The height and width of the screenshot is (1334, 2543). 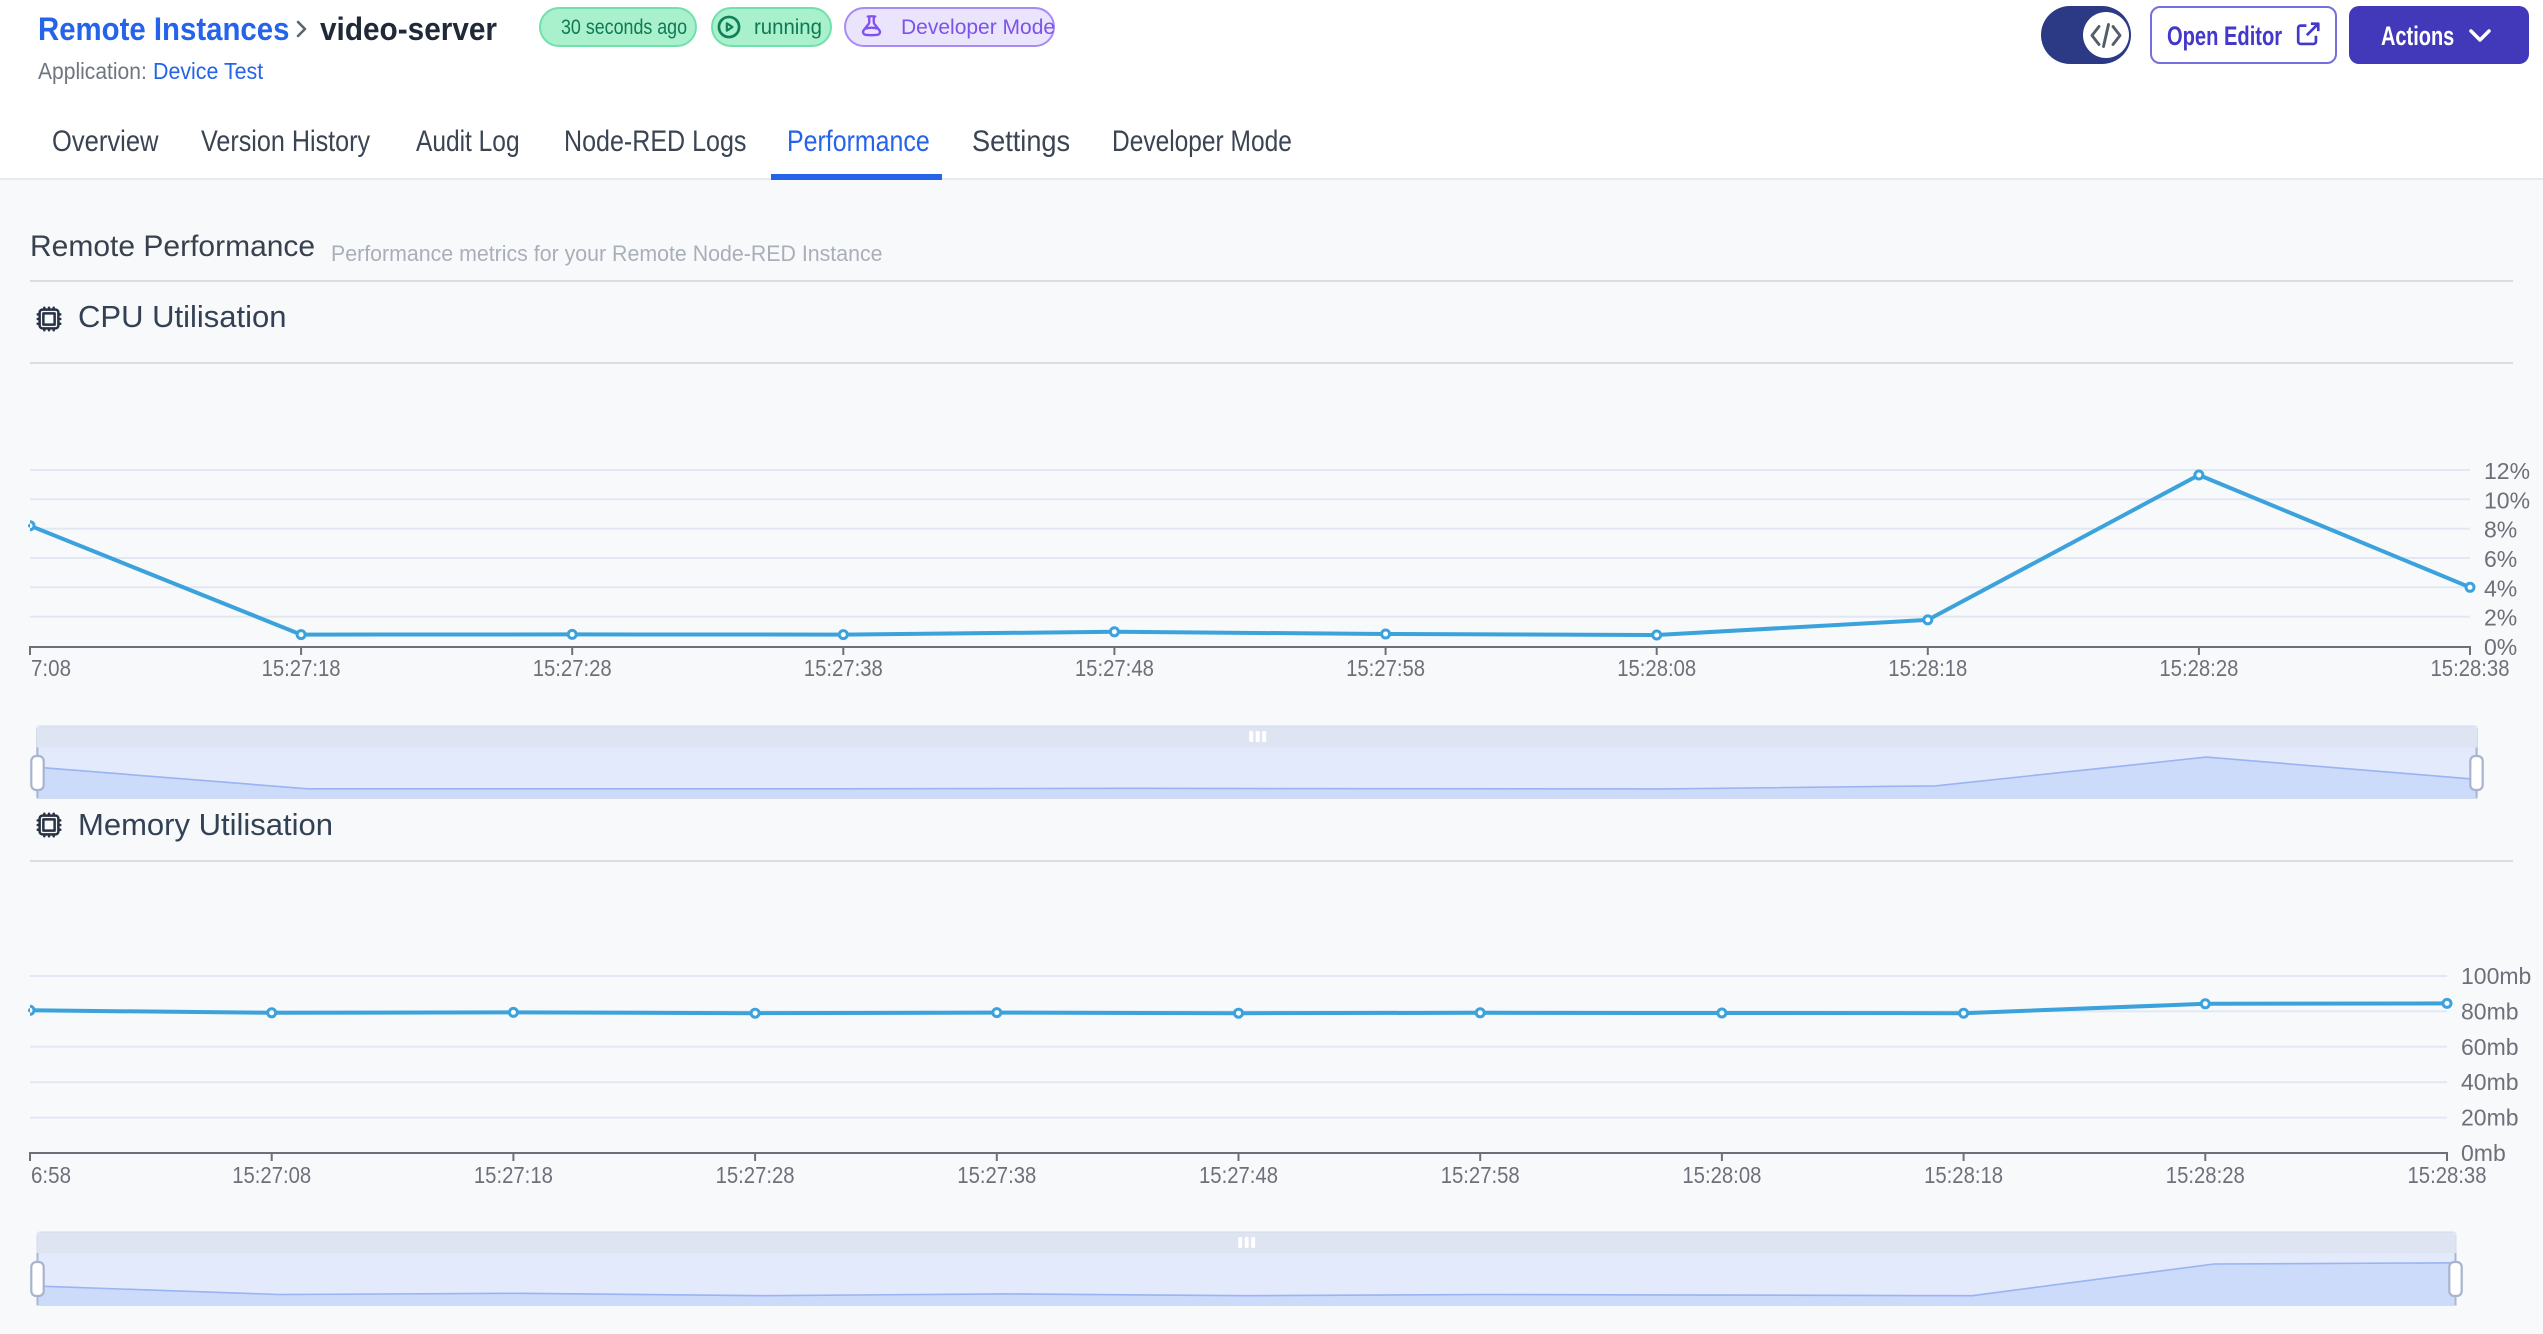 What do you see at coordinates (2500, 647) in the screenshot?
I see `svg-text: 0%` at bounding box center [2500, 647].